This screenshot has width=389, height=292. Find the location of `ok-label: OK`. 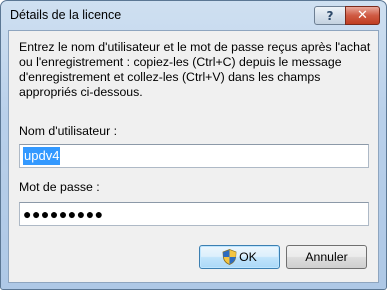

ok-label: OK is located at coordinates (248, 257).